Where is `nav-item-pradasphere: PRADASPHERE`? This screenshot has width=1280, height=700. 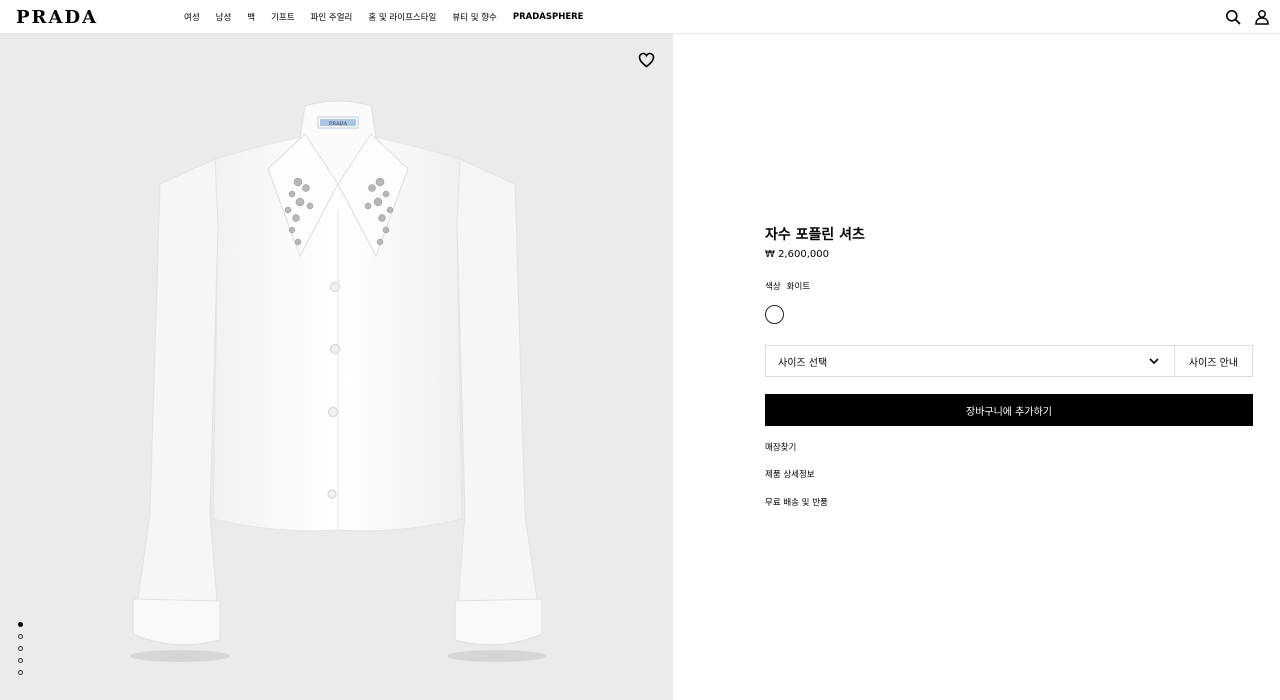
nav-item-pradasphere: PRADASPHERE is located at coordinates (548, 17).